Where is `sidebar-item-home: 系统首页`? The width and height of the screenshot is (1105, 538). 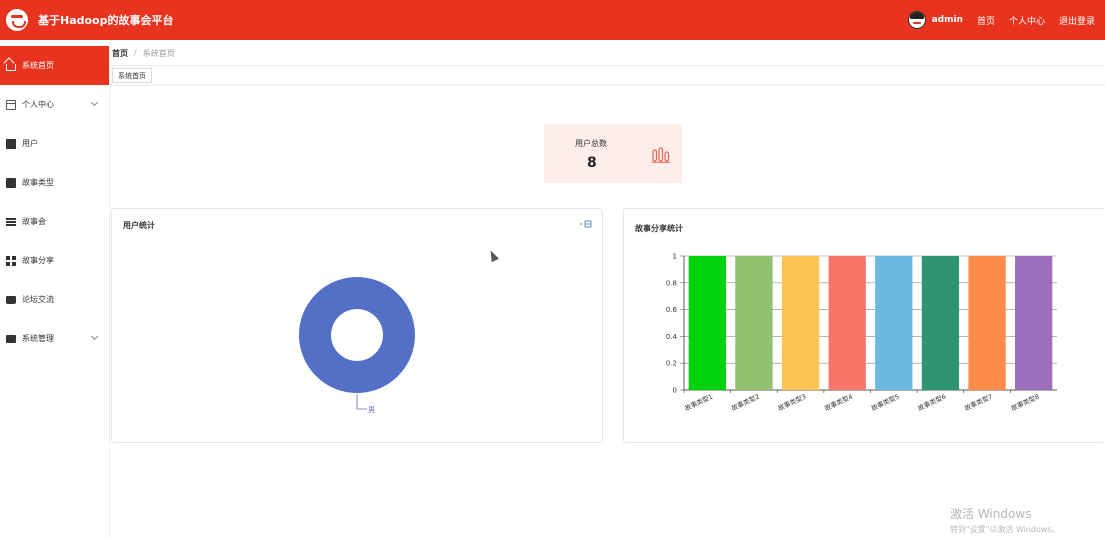
sidebar-item-home: 系统首页 is located at coordinates (54, 65).